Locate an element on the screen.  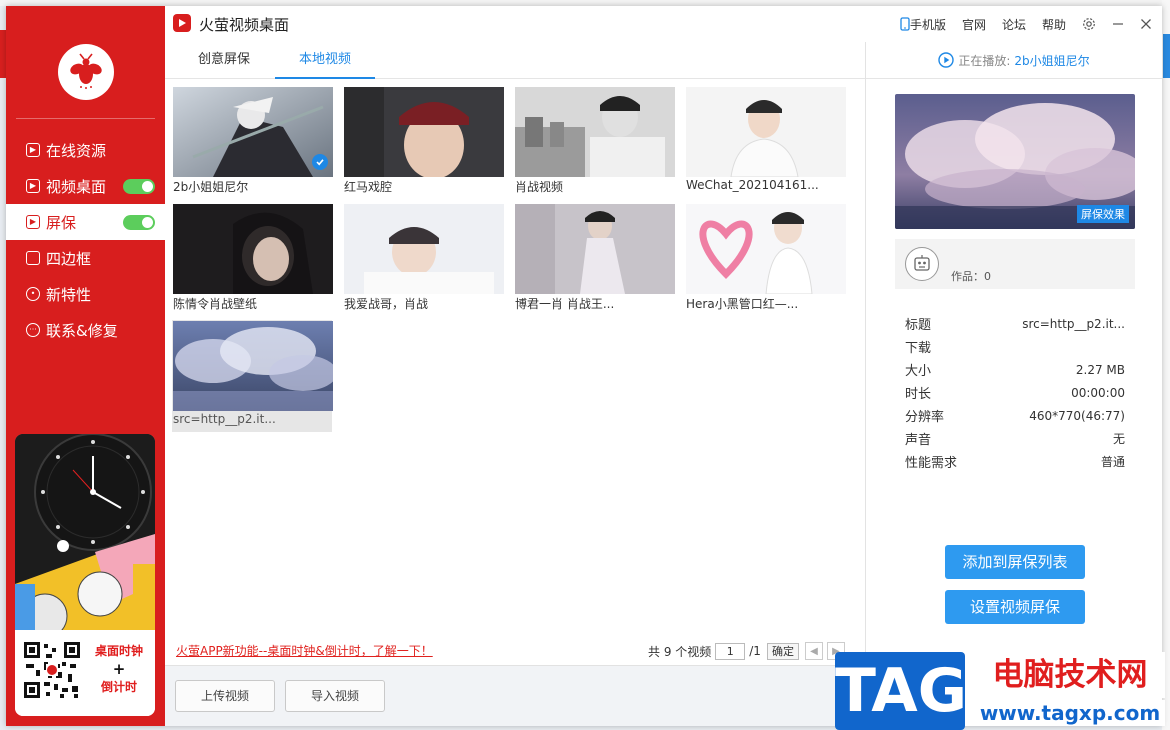
works-count: 作品：0 is located at coordinates (971, 276).